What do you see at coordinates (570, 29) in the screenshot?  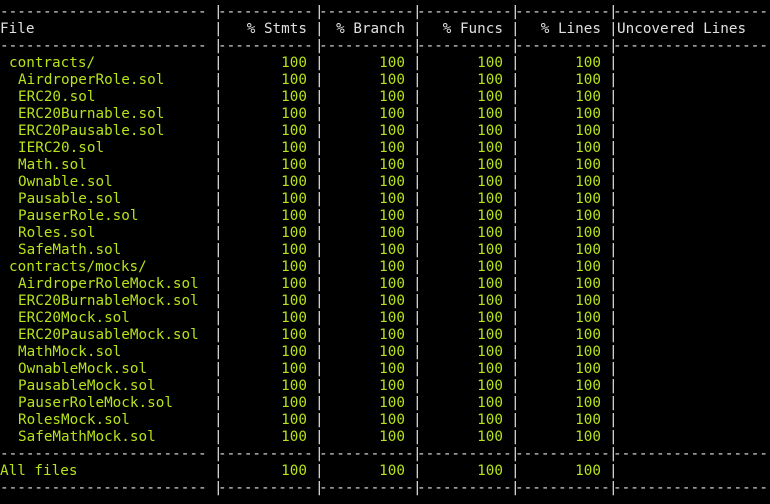 I see `header-lines: % Lines` at bounding box center [570, 29].